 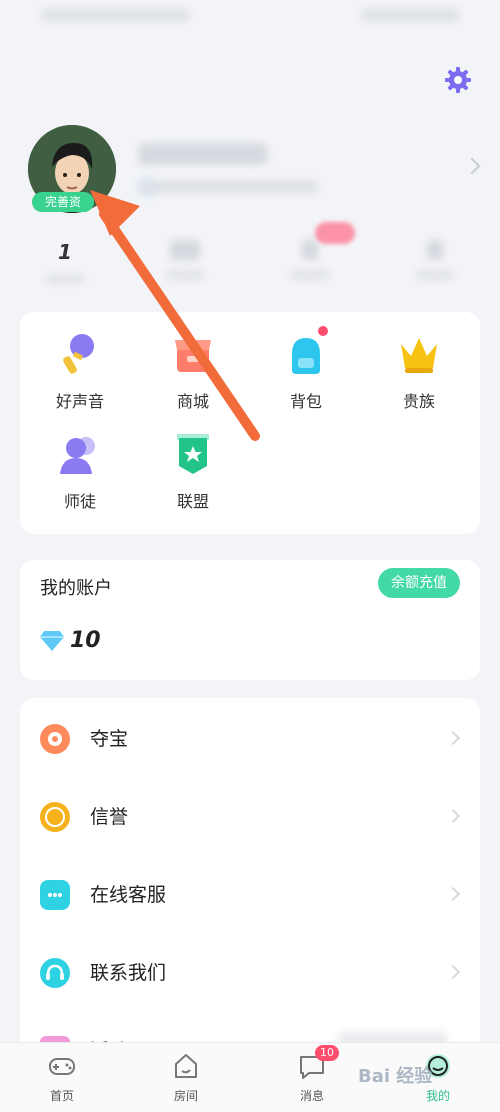 I want to click on feature-mentor: 师徒, so click(x=80, y=471).